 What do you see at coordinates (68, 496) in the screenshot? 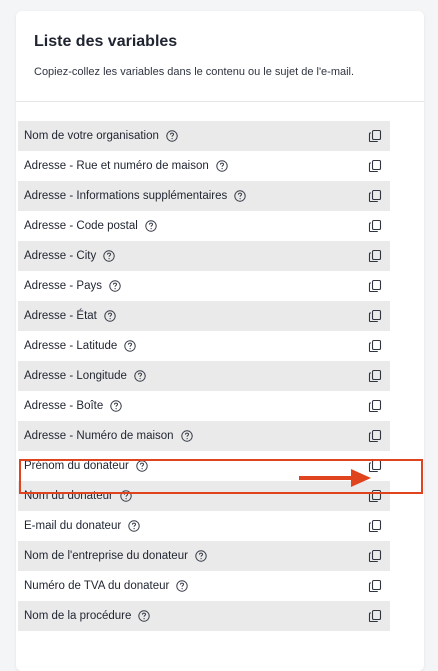
I see `variable-label: Nom du donateur` at bounding box center [68, 496].